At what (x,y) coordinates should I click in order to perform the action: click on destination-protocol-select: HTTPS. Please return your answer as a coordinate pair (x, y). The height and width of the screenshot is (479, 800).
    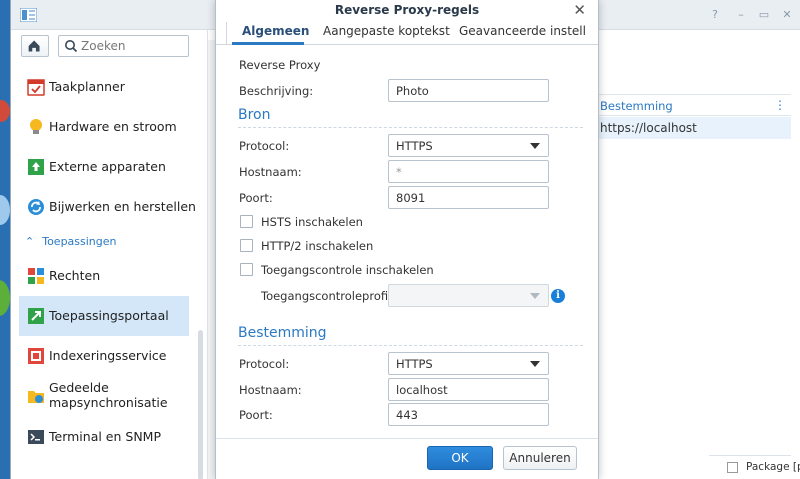
    Looking at the image, I should click on (468, 363).